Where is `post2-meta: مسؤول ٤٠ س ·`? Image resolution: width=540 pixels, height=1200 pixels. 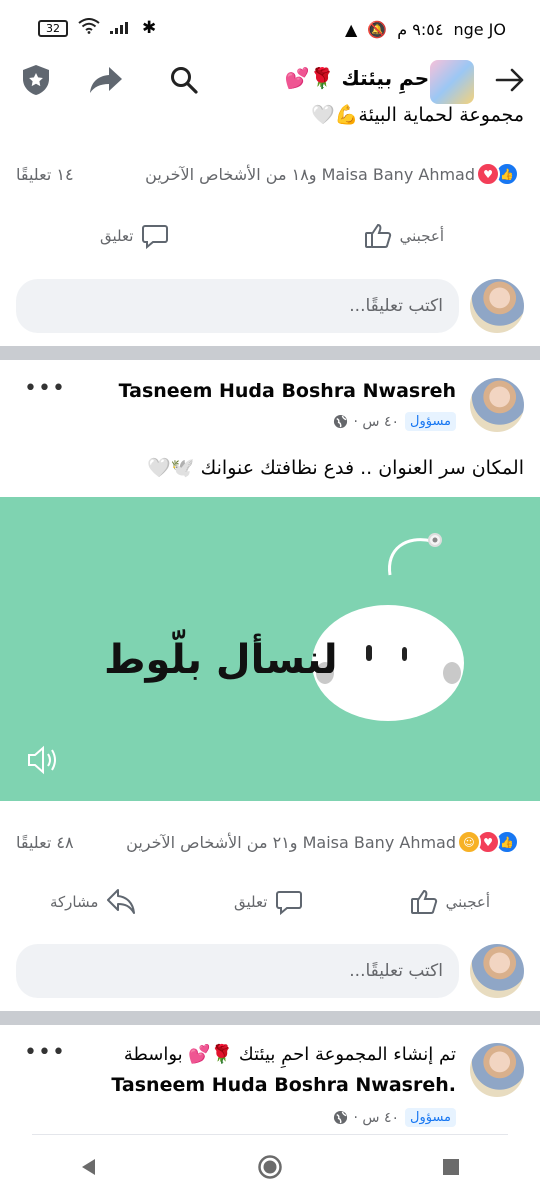
post2-meta: مسؤول ٤٠ س · is located at coordinates (394, 421).